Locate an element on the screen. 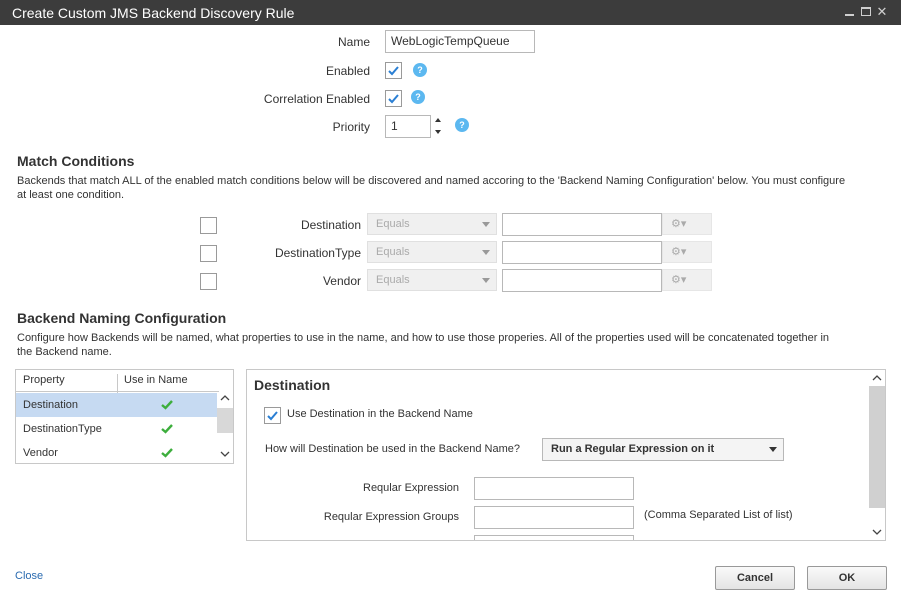 This screenshot has height=600, width=901. column-property: Property is located at coordinates (44, 380).